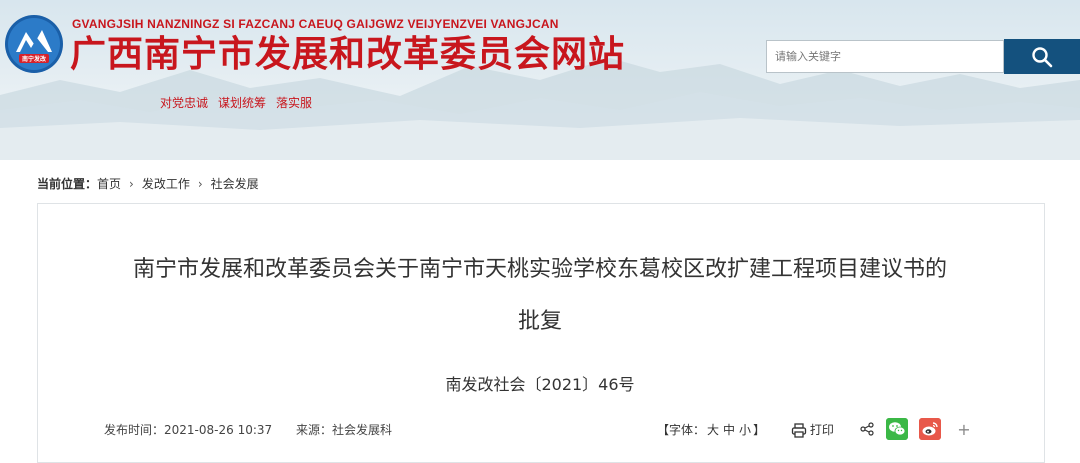  I want to click on breadcrumb-social-development: 社会发展, so click(235, 184).